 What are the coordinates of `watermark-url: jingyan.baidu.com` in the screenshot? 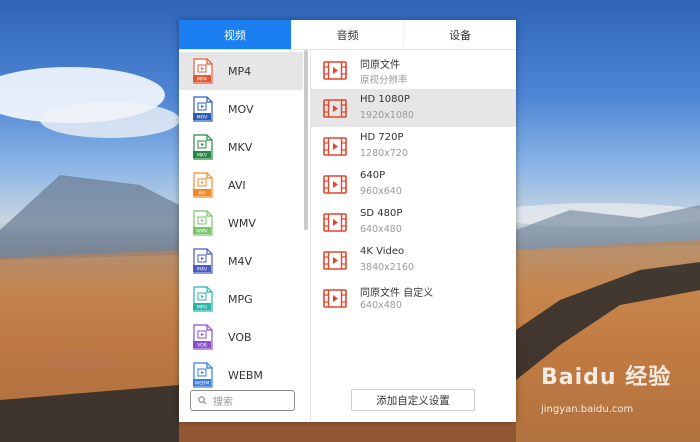 It's located at (587, 409).